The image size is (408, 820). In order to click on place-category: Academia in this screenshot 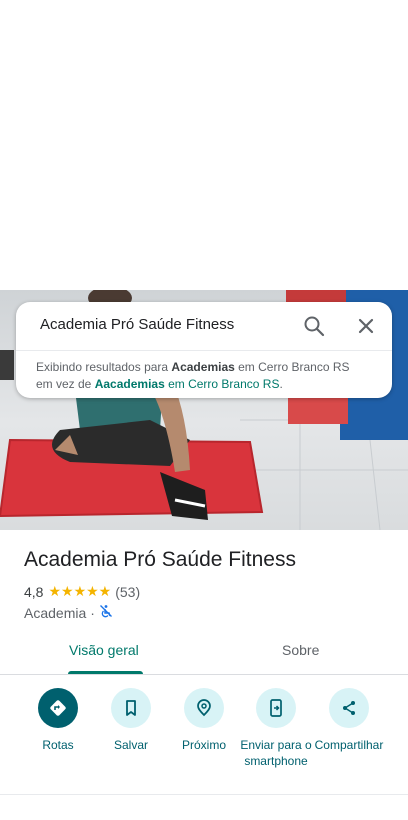, I will do `click(55, 612)`.